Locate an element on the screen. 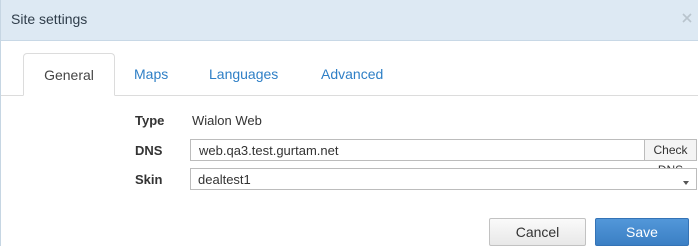 The width and height of the screenshot is (698, 246). tab-languages: Languages is located at coordinates (243, 74).